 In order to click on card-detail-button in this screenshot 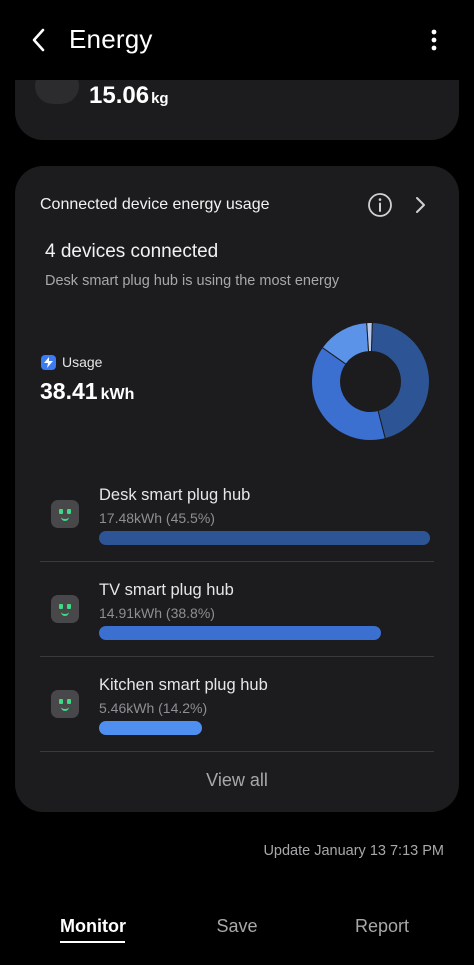, I will do `click(420, 205)`.